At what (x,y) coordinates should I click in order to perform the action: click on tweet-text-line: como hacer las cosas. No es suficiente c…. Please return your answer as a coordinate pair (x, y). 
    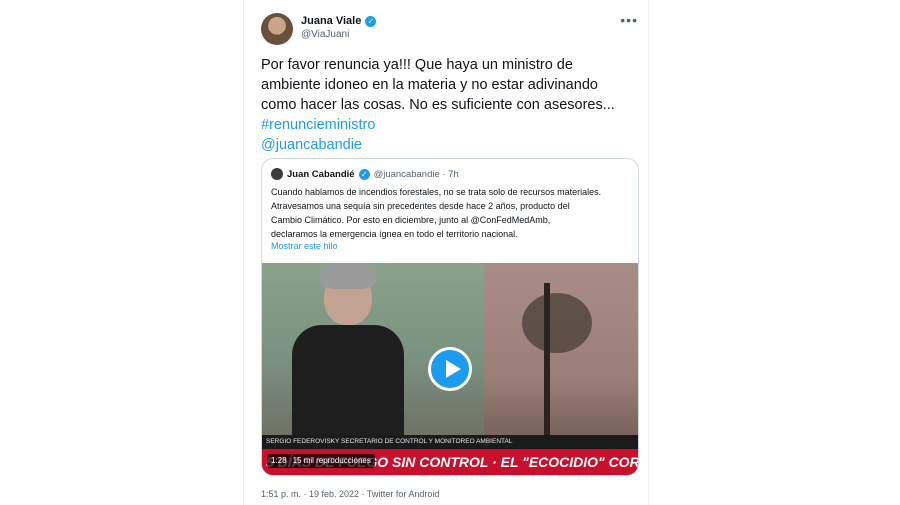
    Looking at the image, I should click on (438, 105).